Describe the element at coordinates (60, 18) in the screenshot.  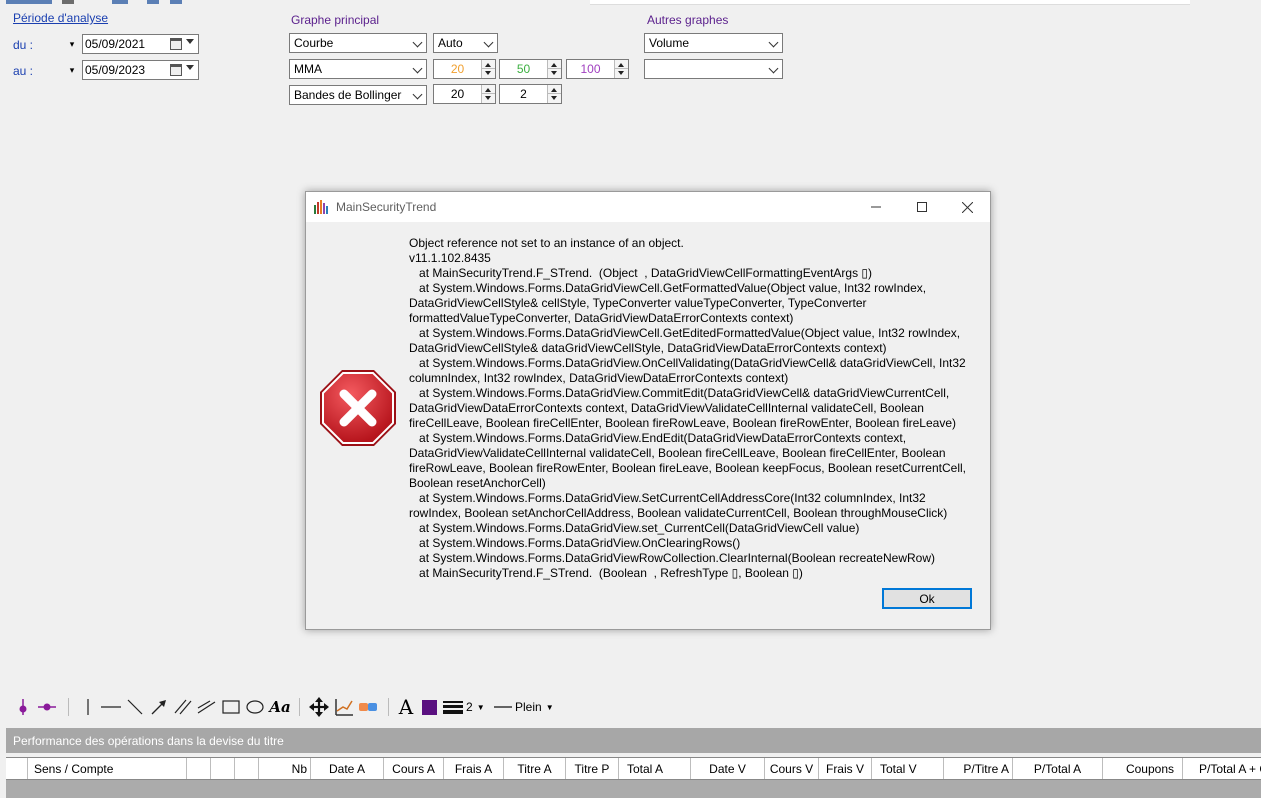
I see `analysis-period-title: Période d'analyse` at that location.